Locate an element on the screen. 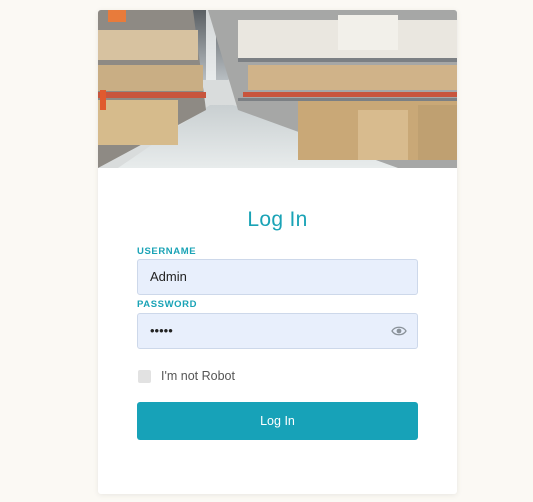 Image resolution: width=533 pixels, height=502 pixels. not-robot-label: I'm not Robot is located at coordinates (198, 376).